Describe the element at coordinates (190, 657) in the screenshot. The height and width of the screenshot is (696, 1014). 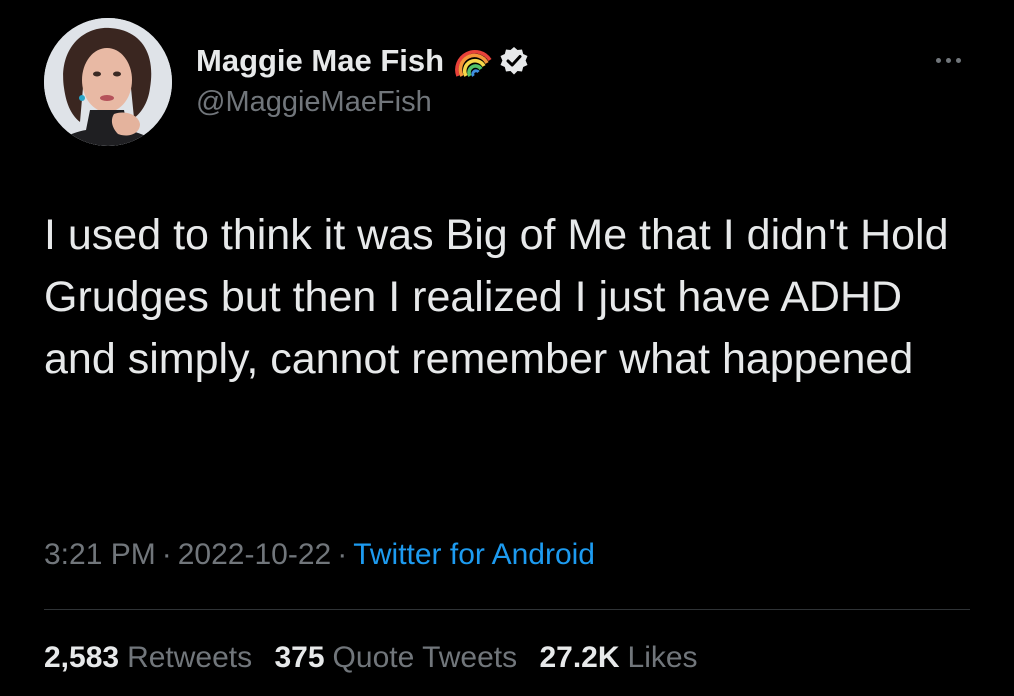
I see `retweets-label: Retweets` at that location.